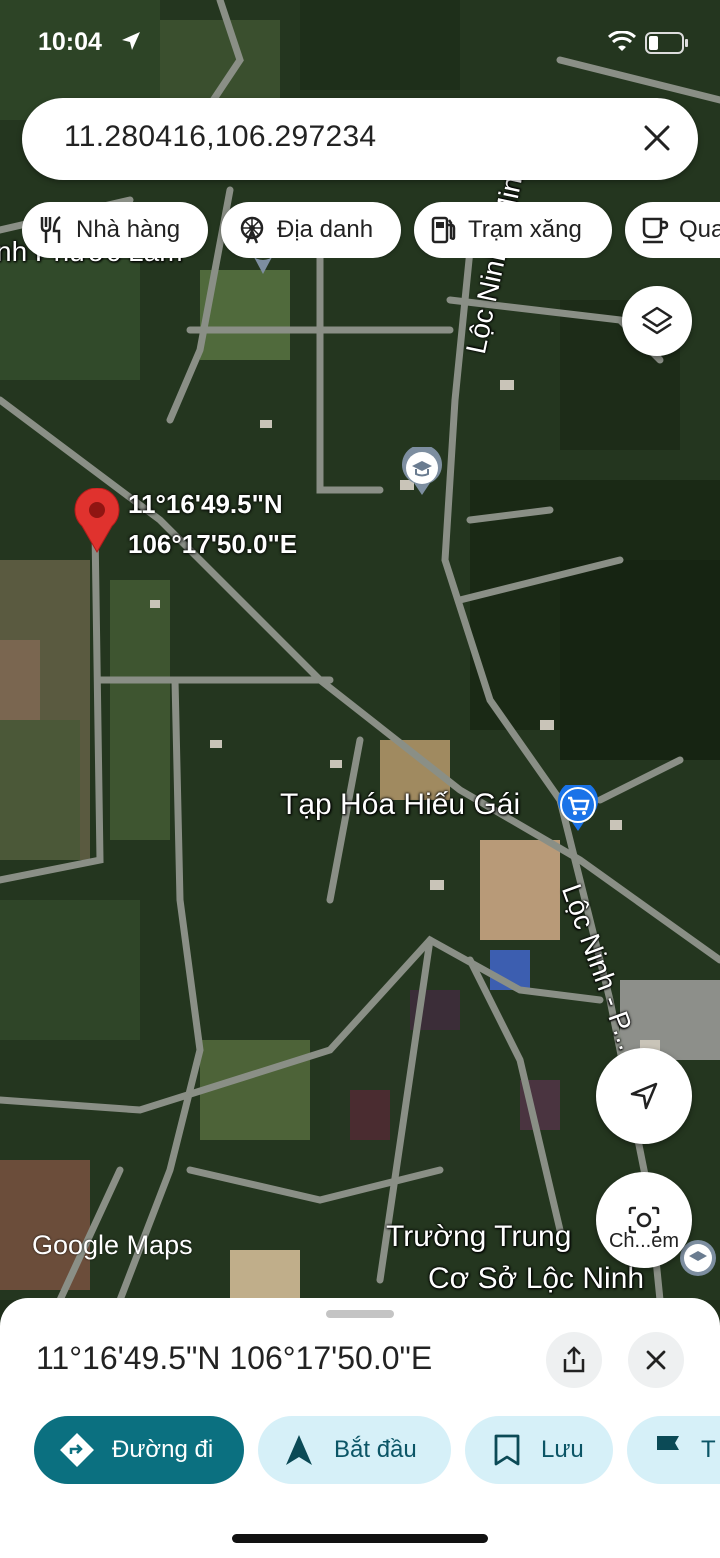 This screenshot has width=720, height=1558. Describe the element at coordinates (699, 229) in the screenshot. I see `chip-cafes-label: Qua` at that location.